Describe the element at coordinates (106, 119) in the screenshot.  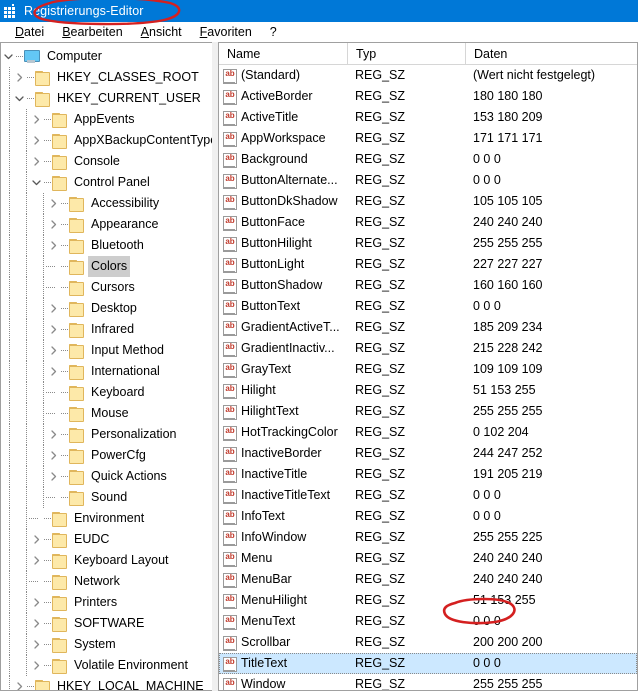
I see `tree-item-appevents: AppEvents` at that location.